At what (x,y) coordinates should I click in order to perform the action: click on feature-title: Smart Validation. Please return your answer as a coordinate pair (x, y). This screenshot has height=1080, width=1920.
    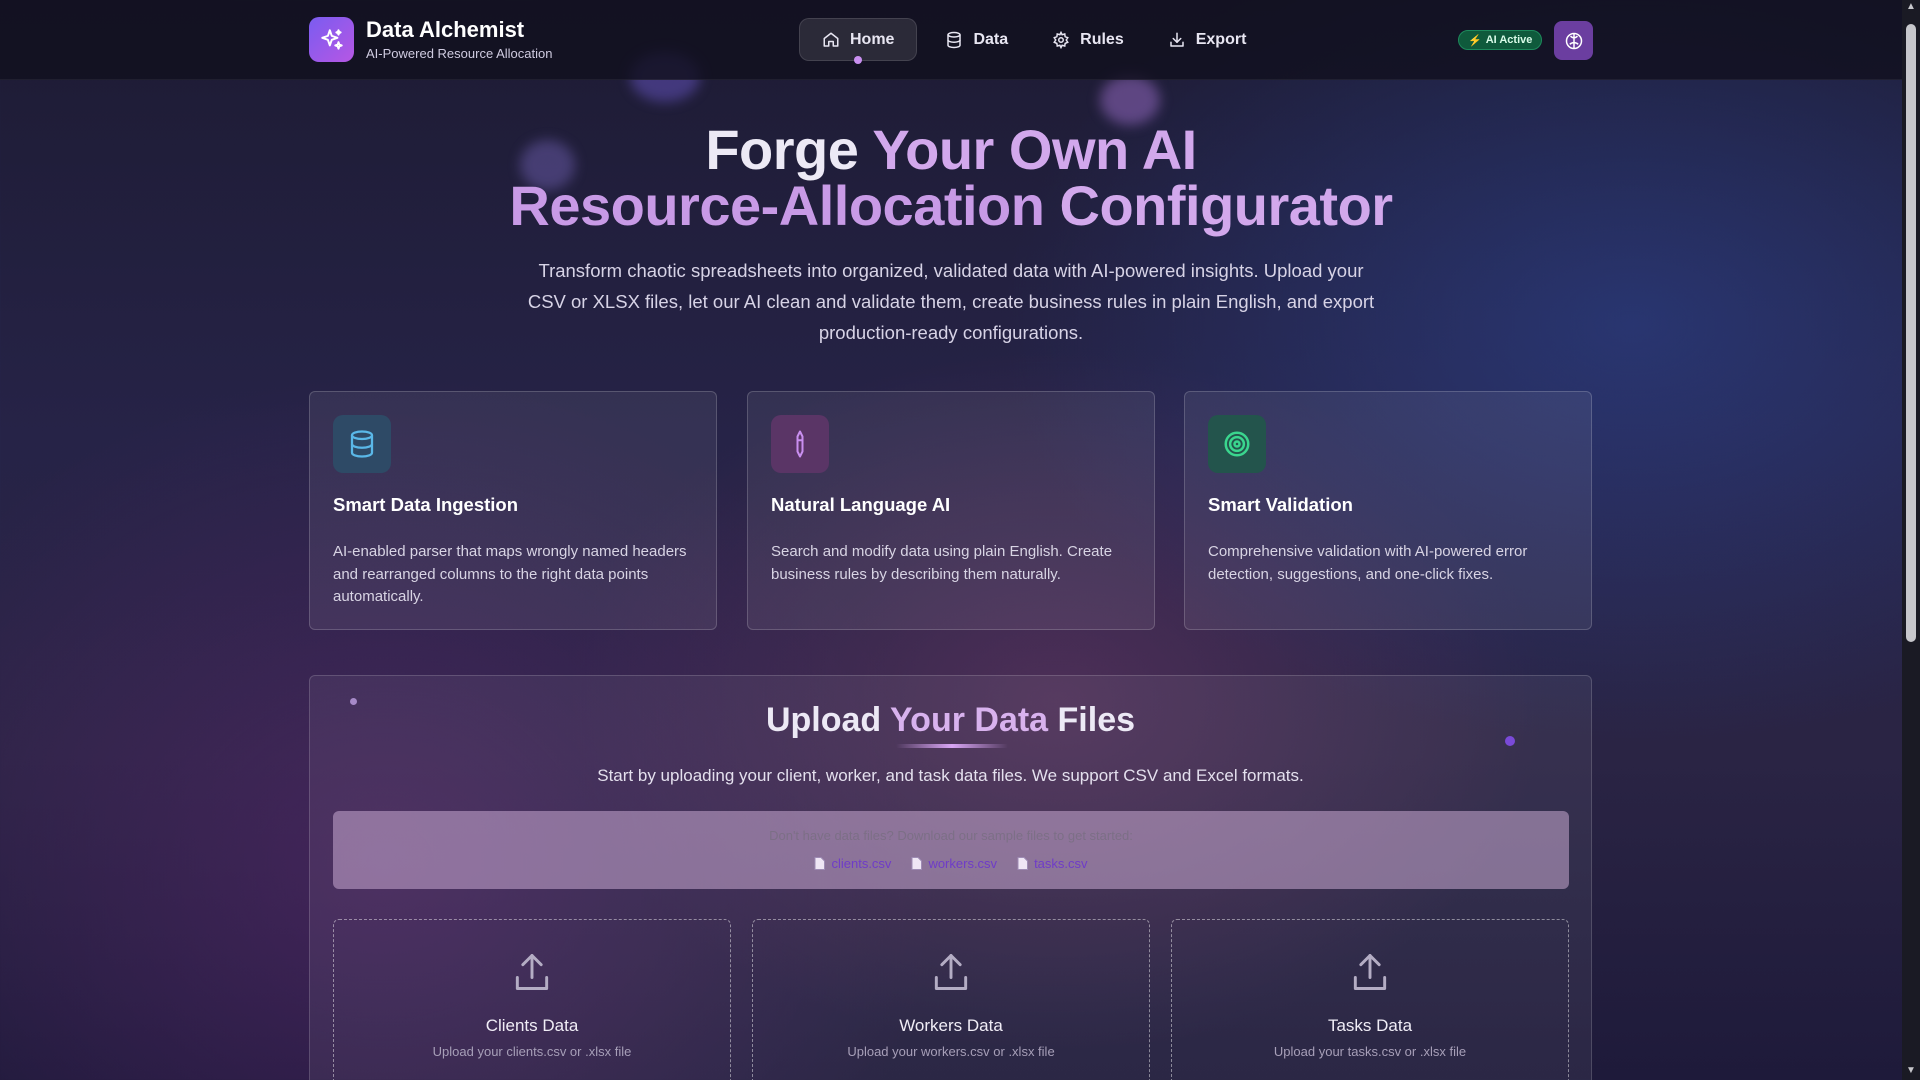
    Looking at the image, I should click on (1280, 504).